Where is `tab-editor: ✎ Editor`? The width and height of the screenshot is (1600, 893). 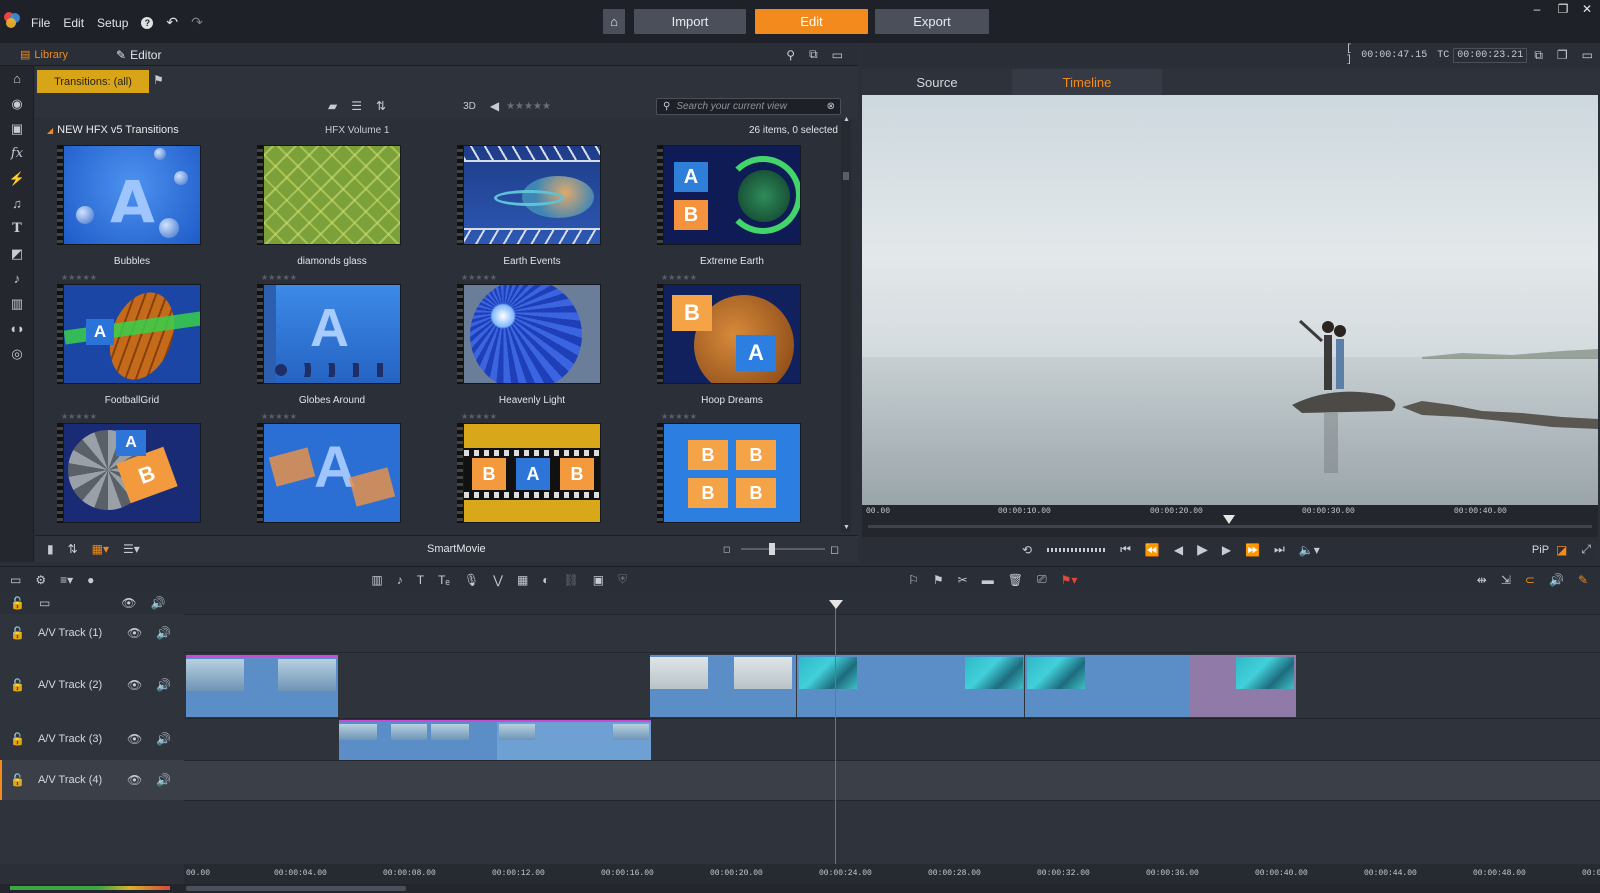 tab-editor: ✎ Editor is located at coordinates (138, 55).